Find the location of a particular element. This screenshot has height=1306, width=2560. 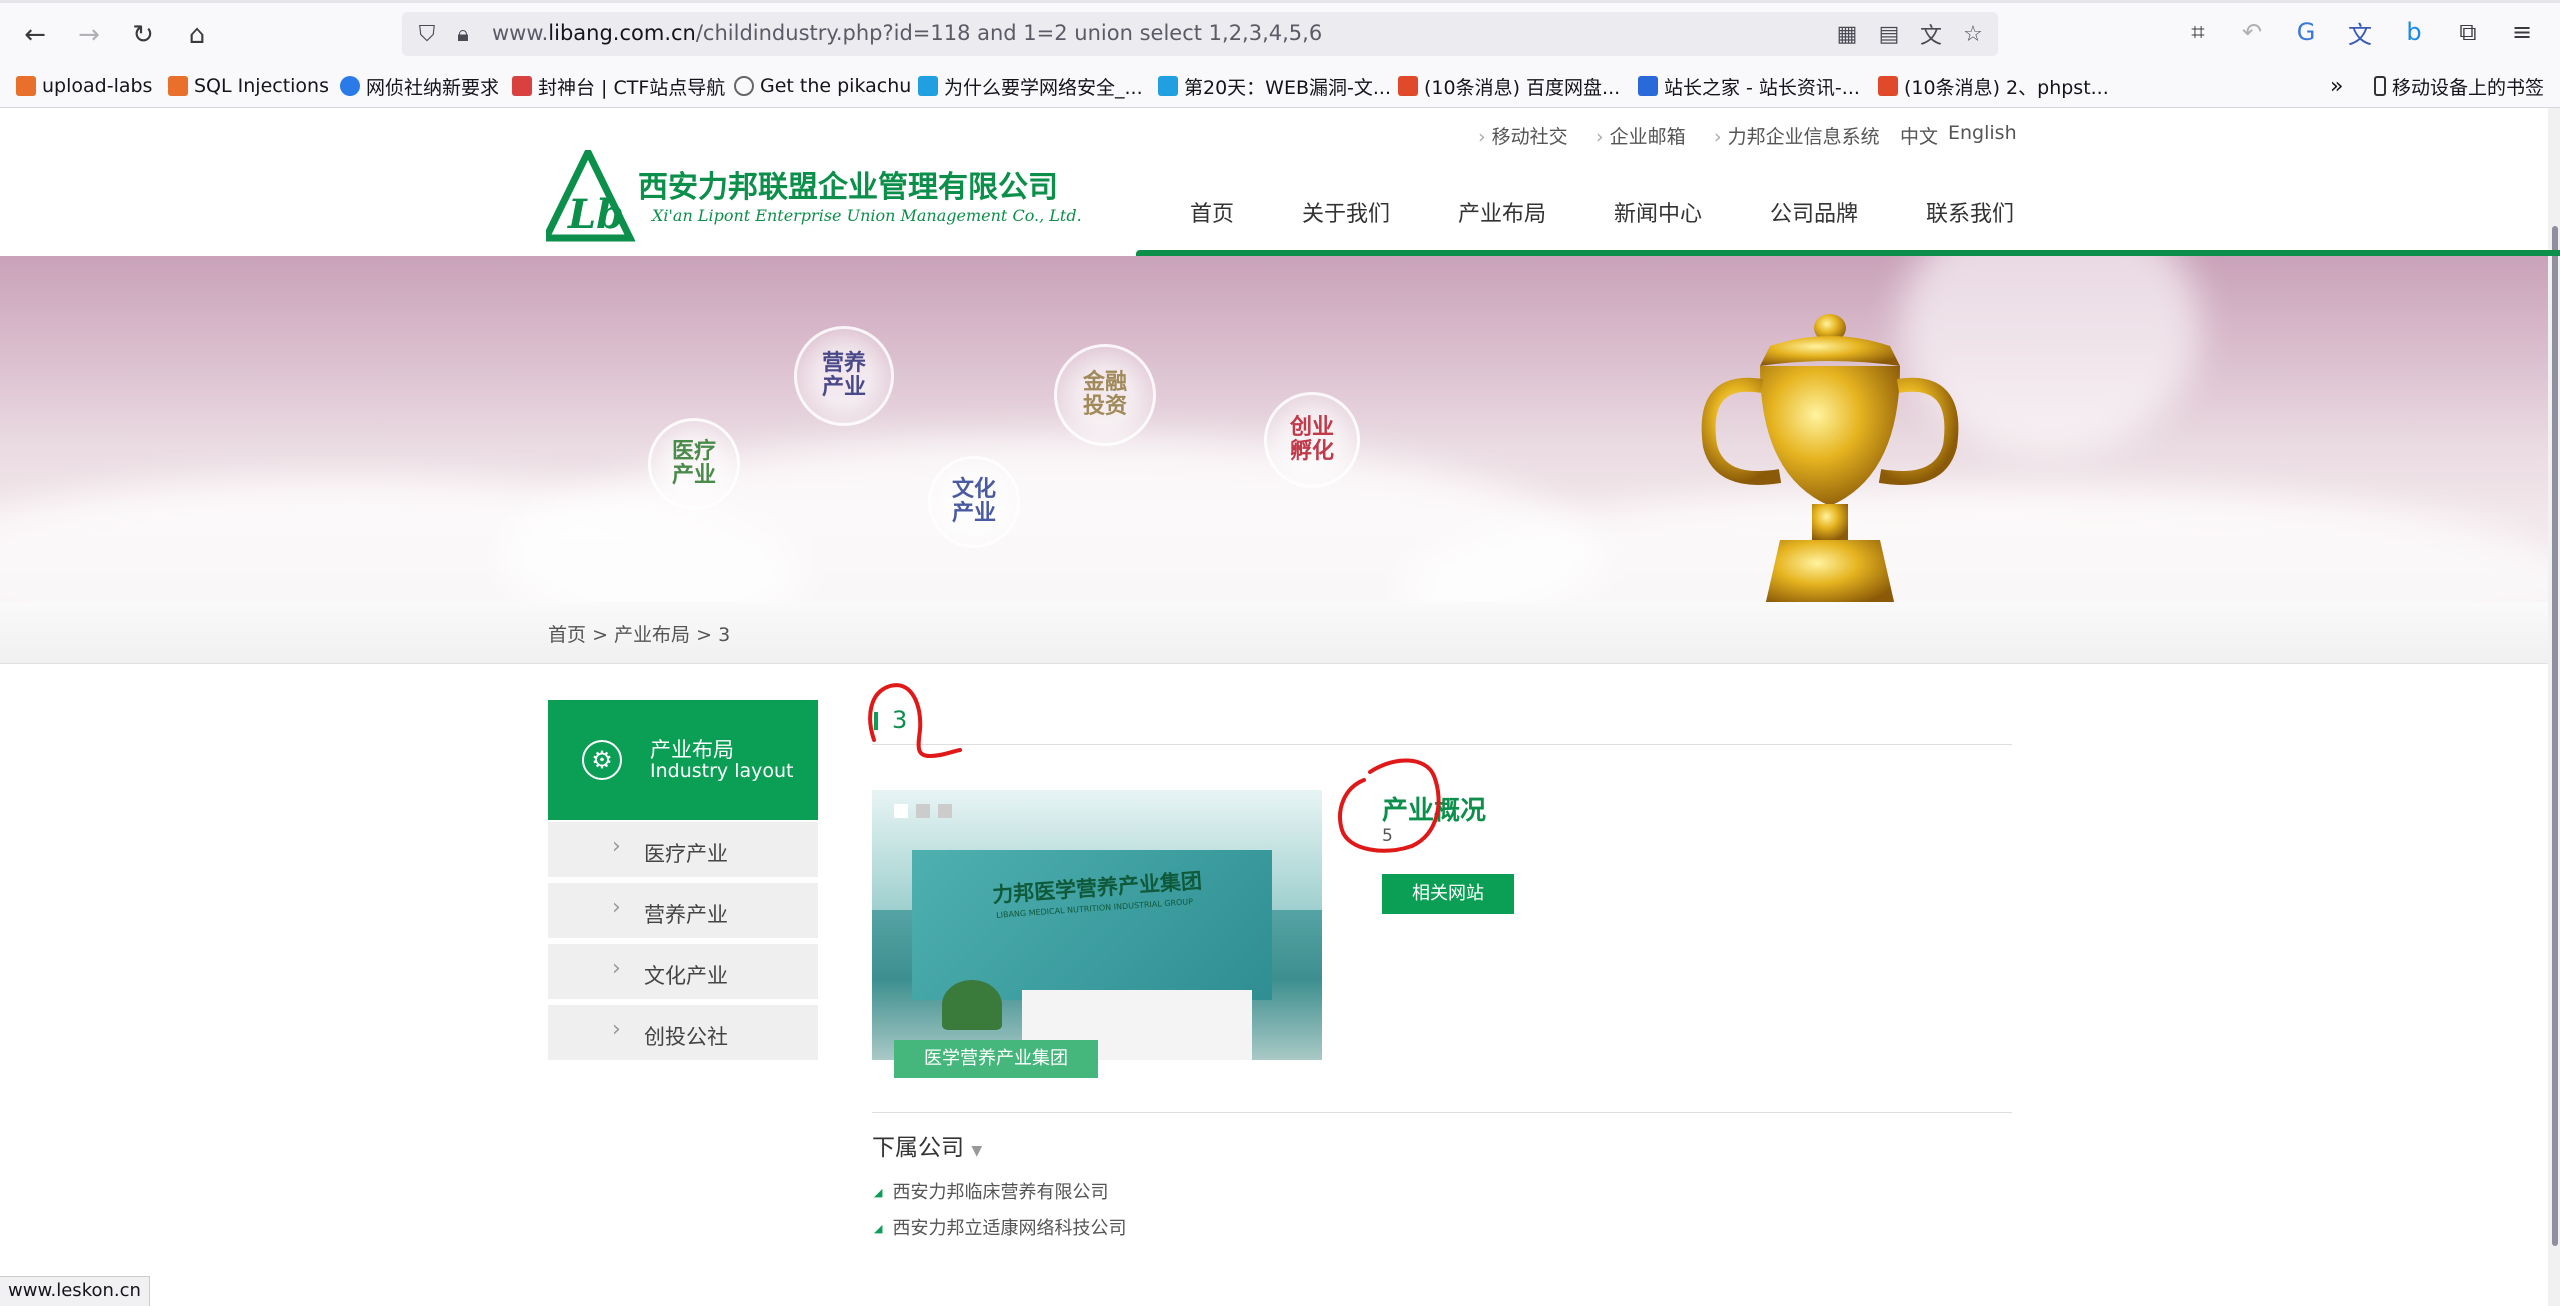

photo-caption: 医学营养产业集团 is located at coordinates (996, 1059).